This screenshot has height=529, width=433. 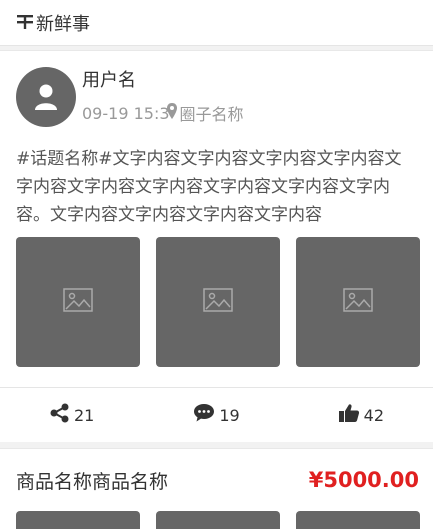 I want to click on post-author: 用户名 09-19 15:3 圈子名称, so click(x=217, y=97).